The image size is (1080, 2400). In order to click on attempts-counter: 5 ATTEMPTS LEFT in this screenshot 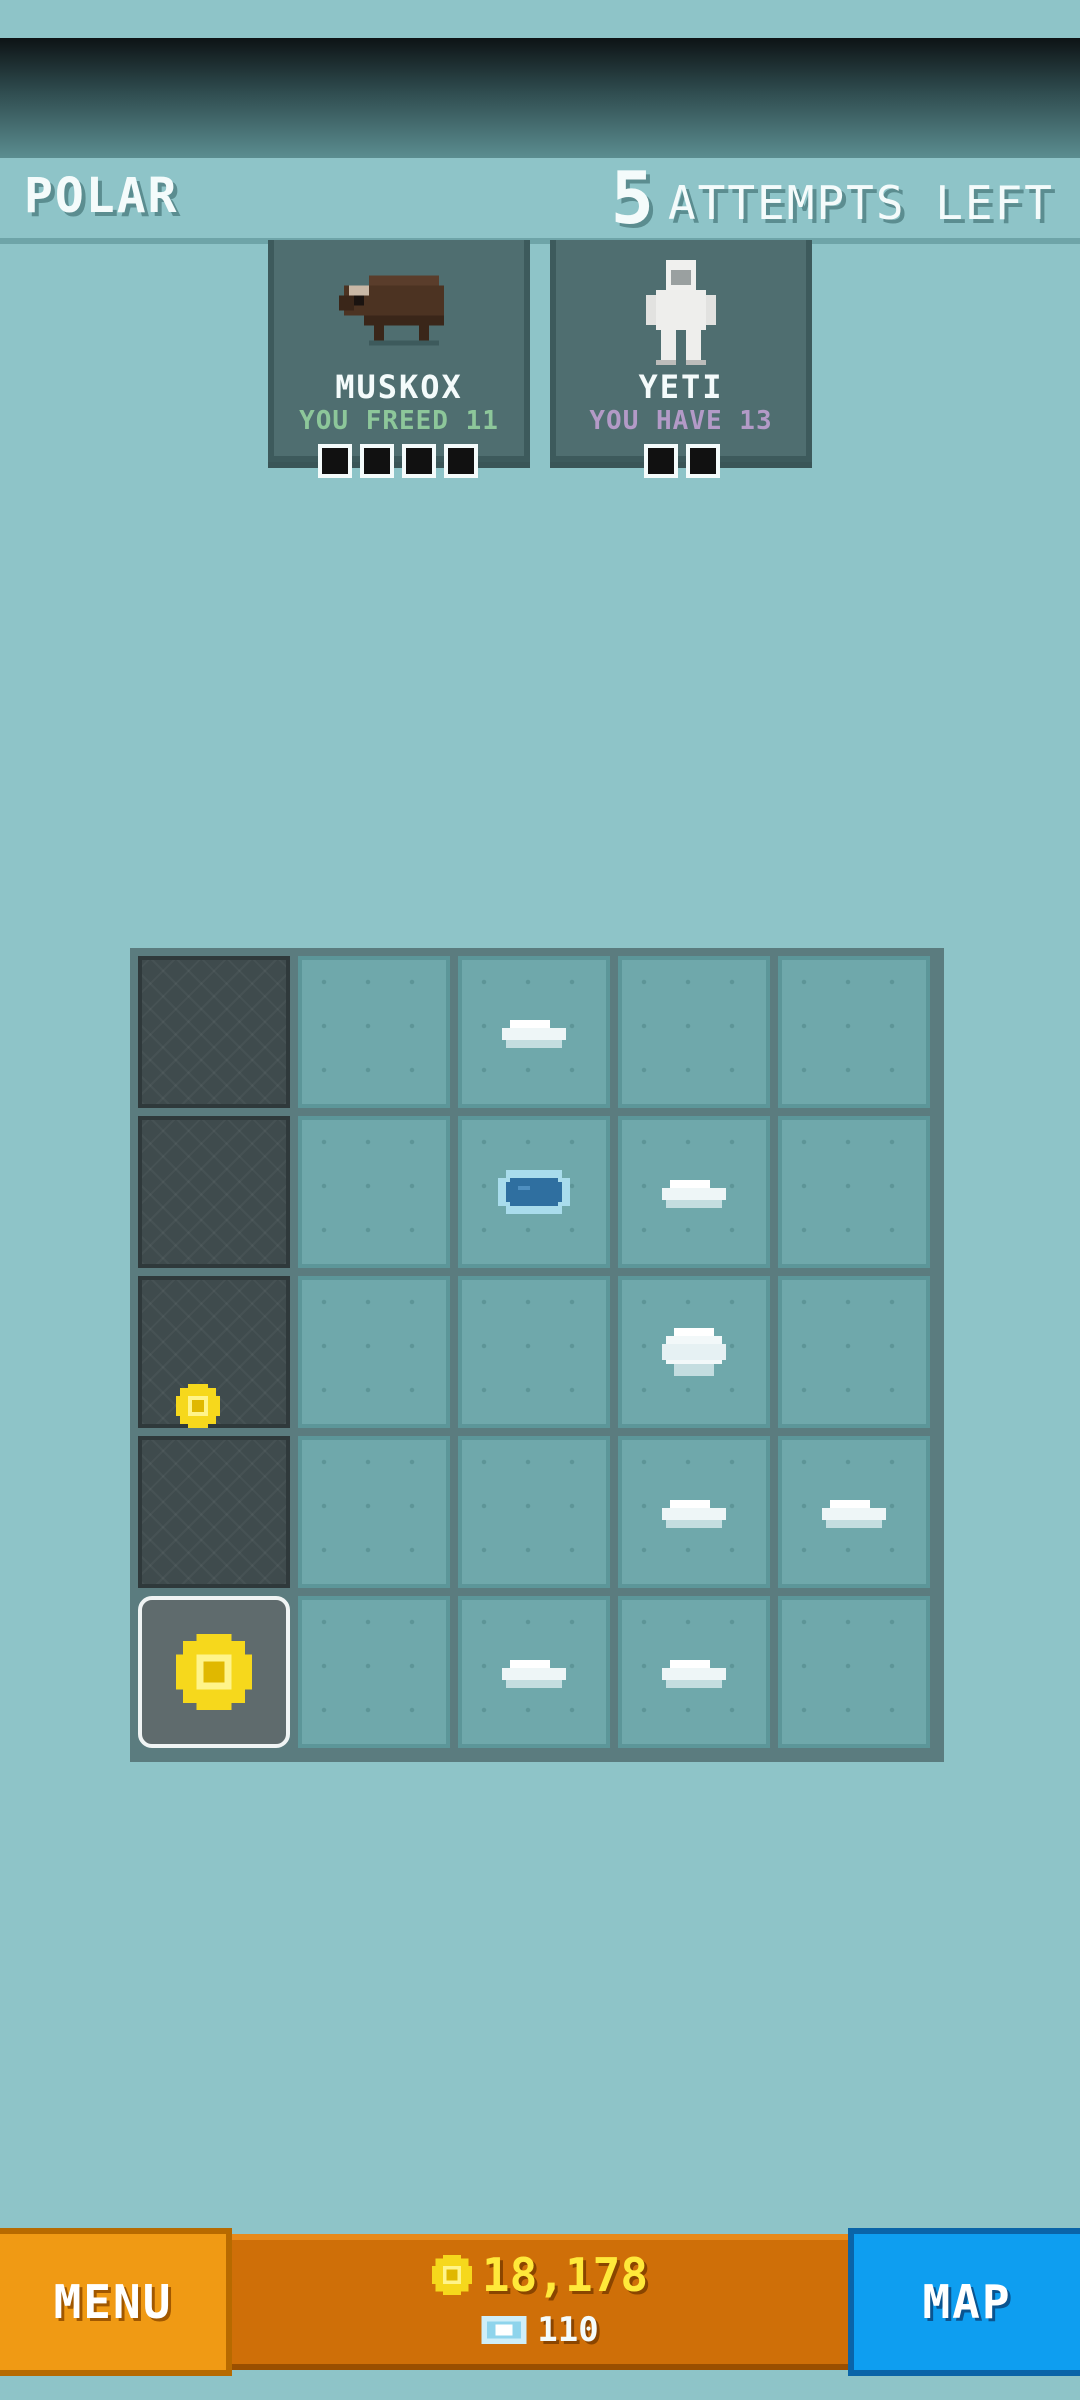, I will do `click(832, 198)`.